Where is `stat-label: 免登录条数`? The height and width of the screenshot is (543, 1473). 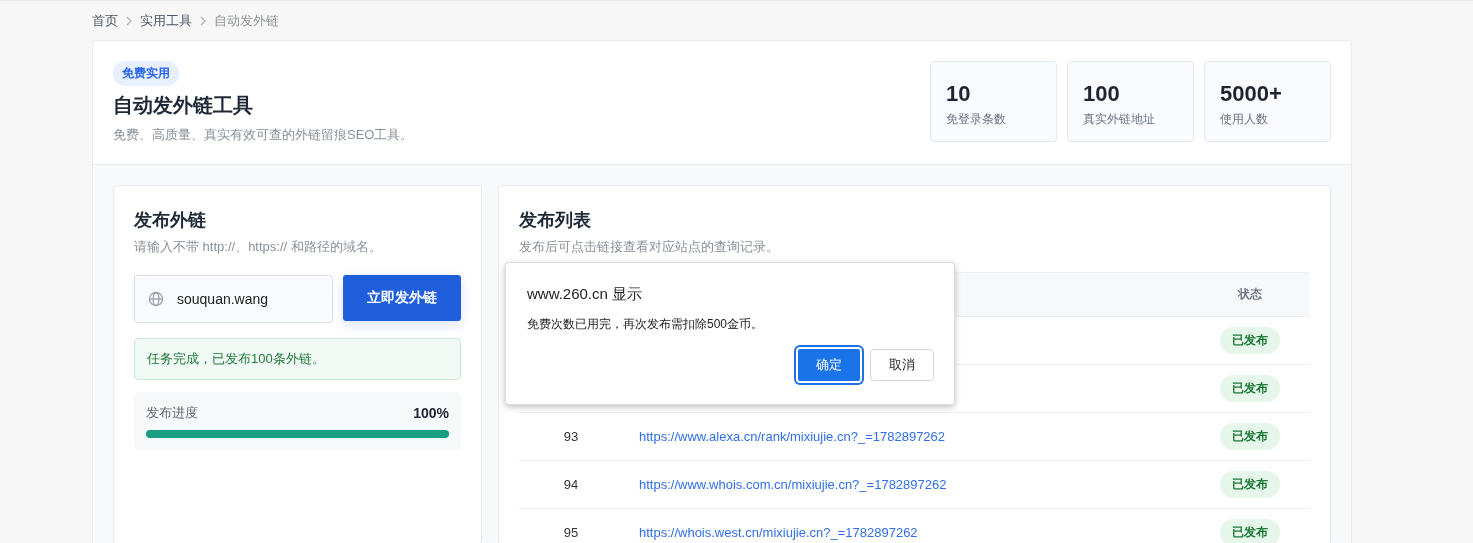 stat-label: 免登录条数 is located at coordinates (976, 119).